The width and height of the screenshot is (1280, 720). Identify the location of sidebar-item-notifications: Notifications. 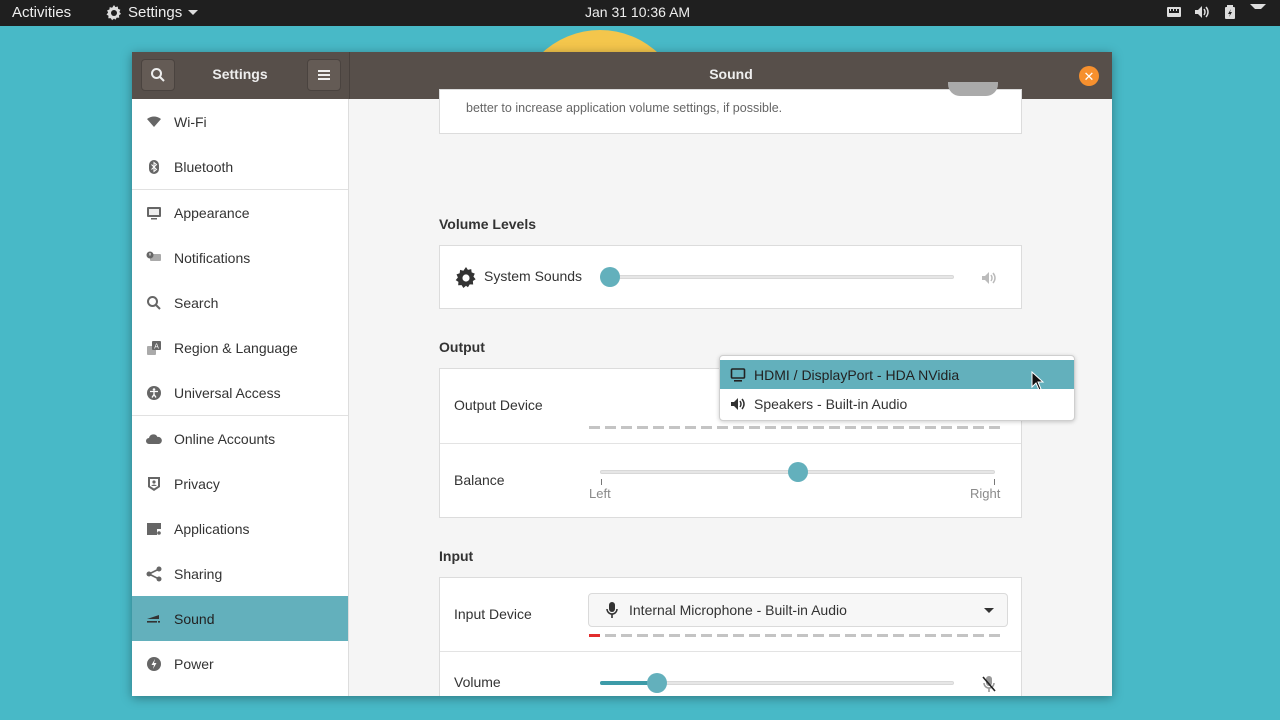
(240, 257).